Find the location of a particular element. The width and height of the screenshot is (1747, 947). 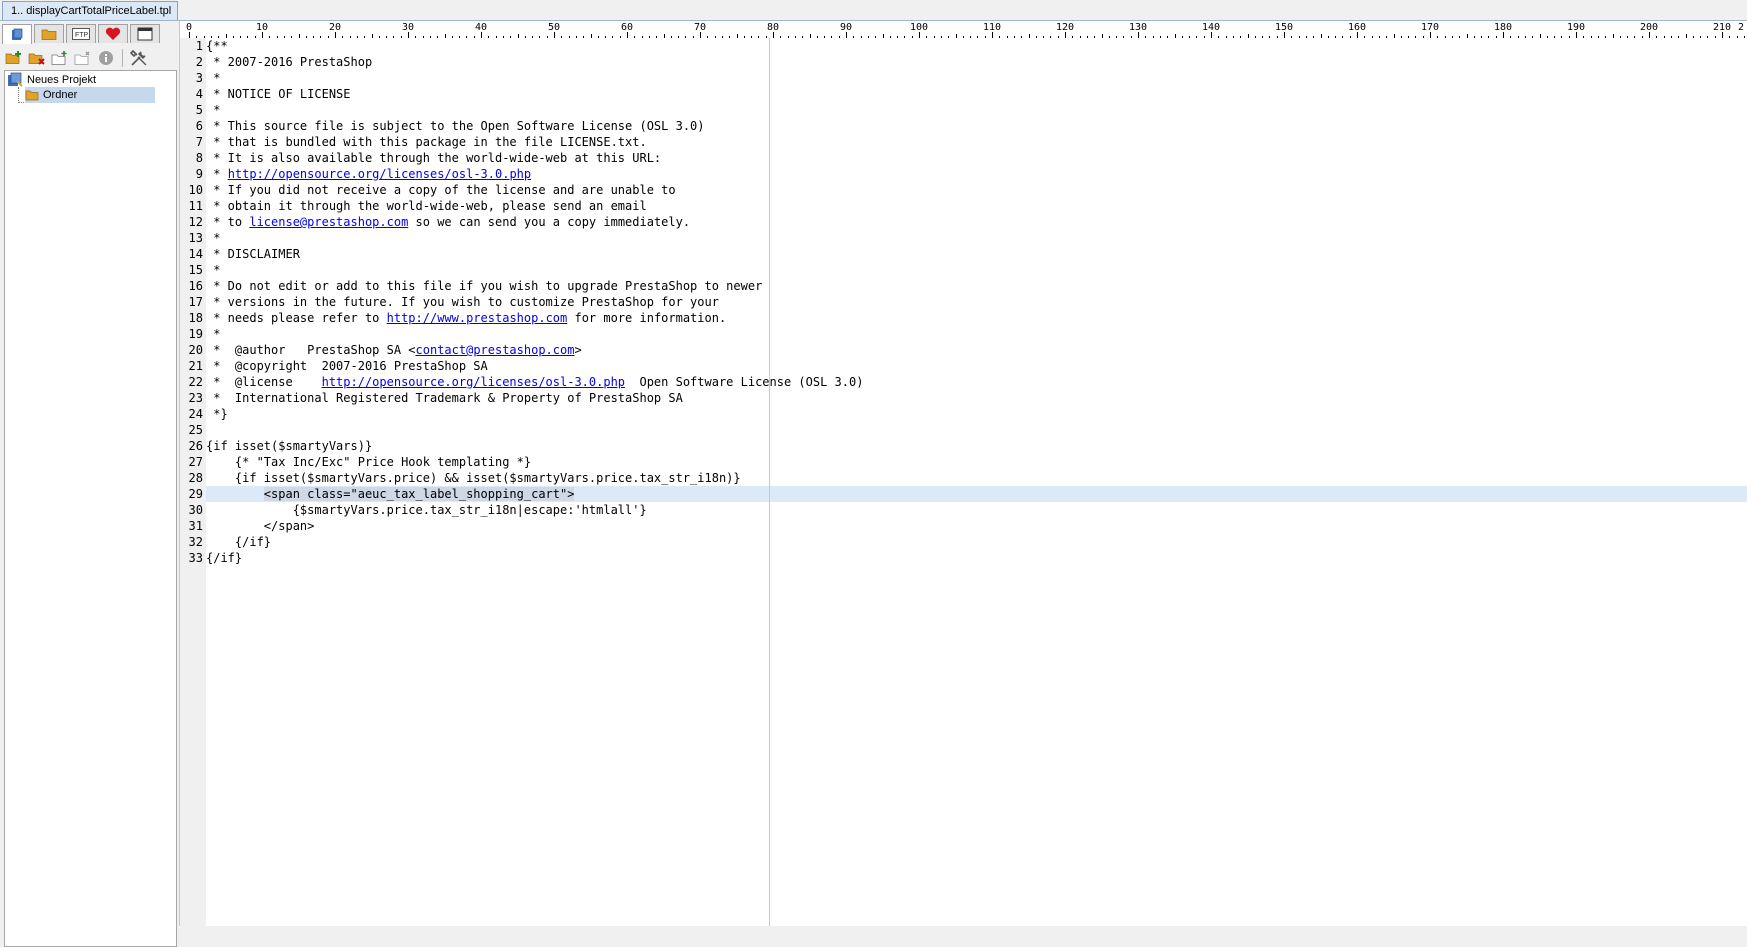

code-text: * NOTICE OF LICENSE is located at coordinates (278, 94).